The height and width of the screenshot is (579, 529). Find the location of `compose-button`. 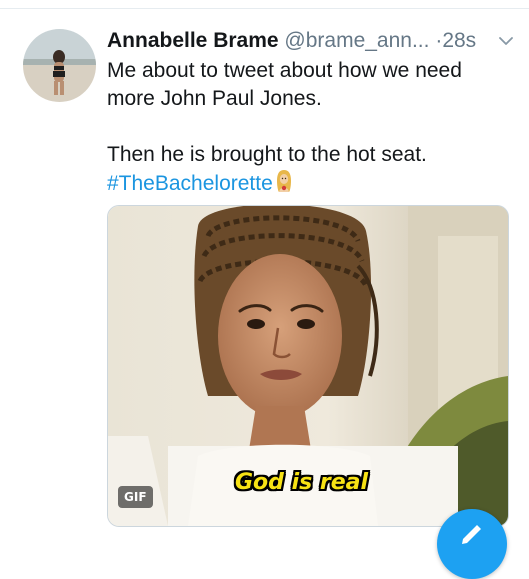

compose-button is located at coordinates (472, 544).